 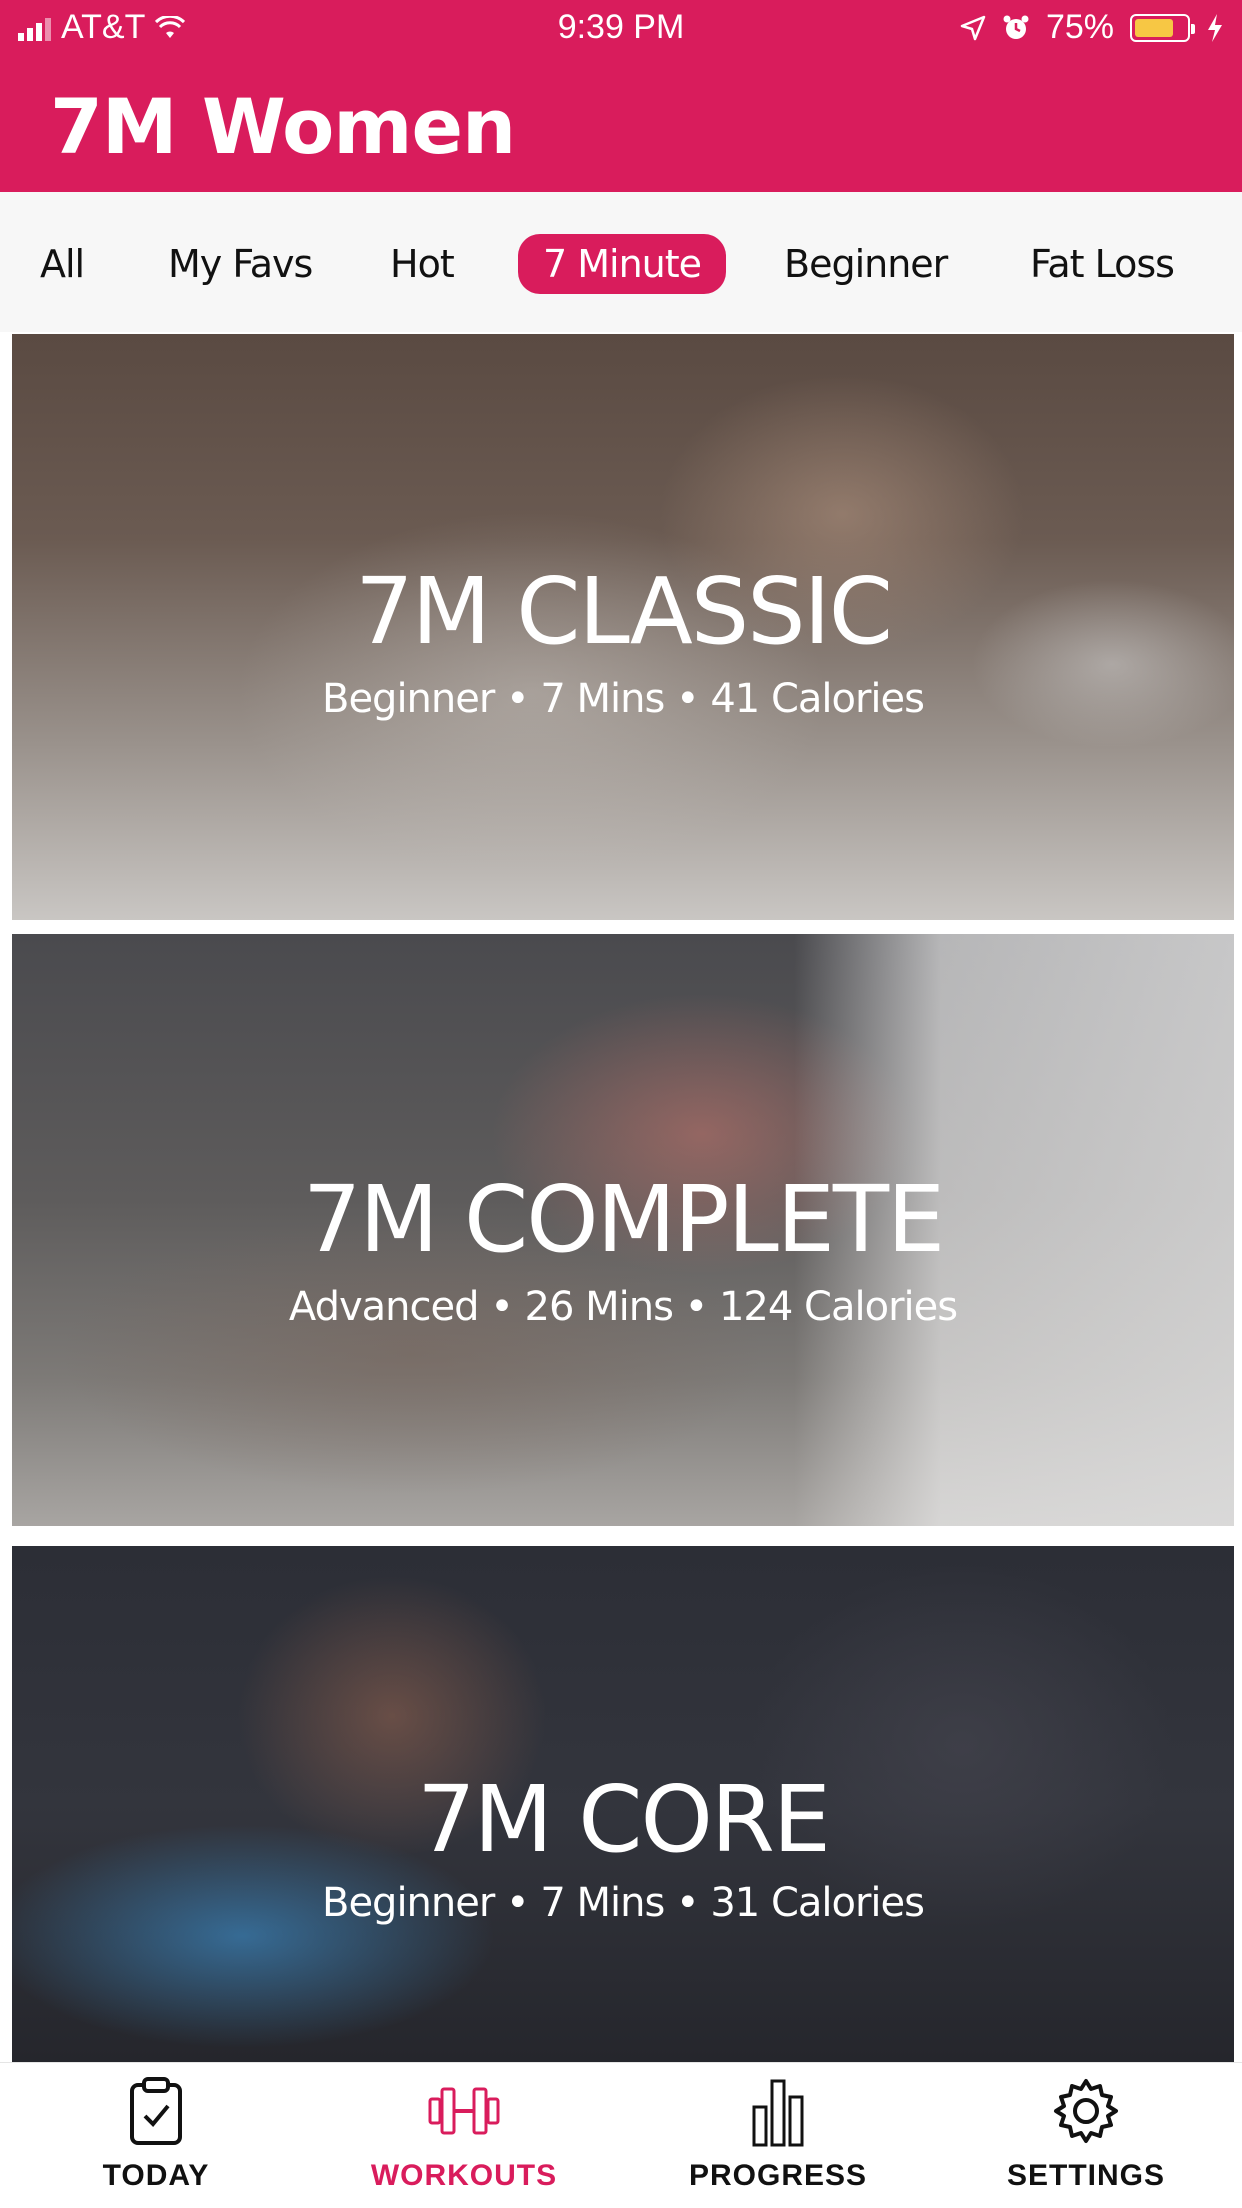 What do you see at coordinates (1102, 264) in the screenshot?
I see `tab-fat-loss: Fat Loss` at bounding box center [1102, 264].